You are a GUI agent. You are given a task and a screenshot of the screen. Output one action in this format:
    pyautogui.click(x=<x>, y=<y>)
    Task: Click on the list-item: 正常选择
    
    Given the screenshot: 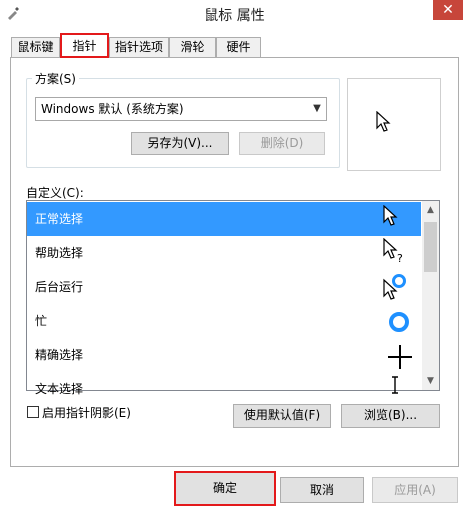 What is the action you would take?
    pyautogui.click(x=224, y=219)
    